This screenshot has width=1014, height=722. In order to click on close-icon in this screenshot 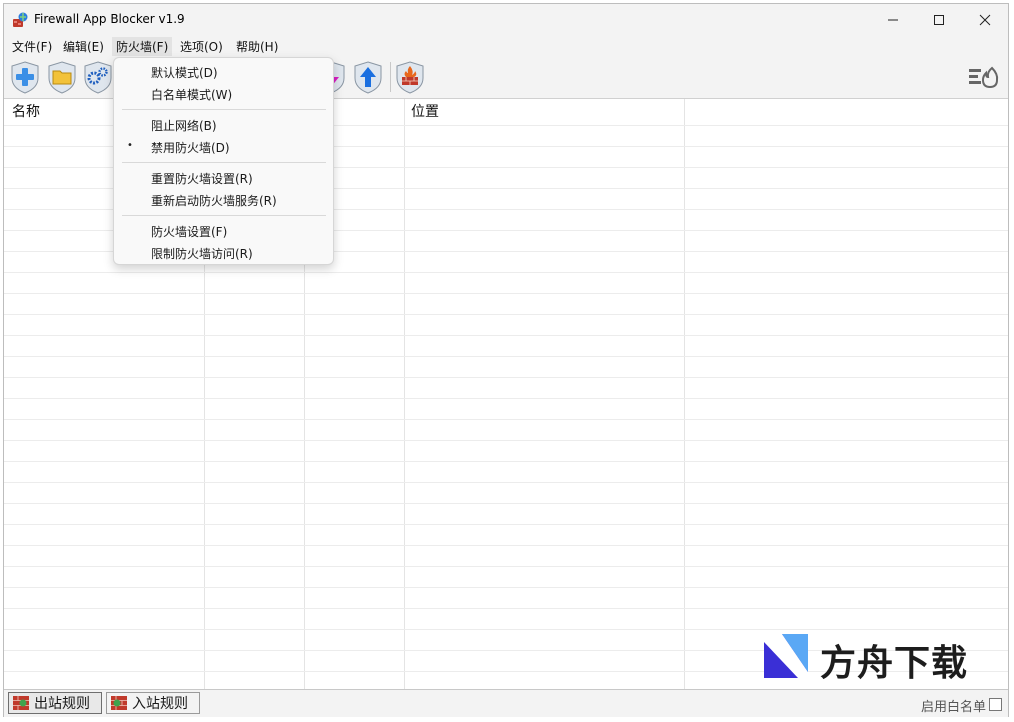, I will do `click(985, 20)`.